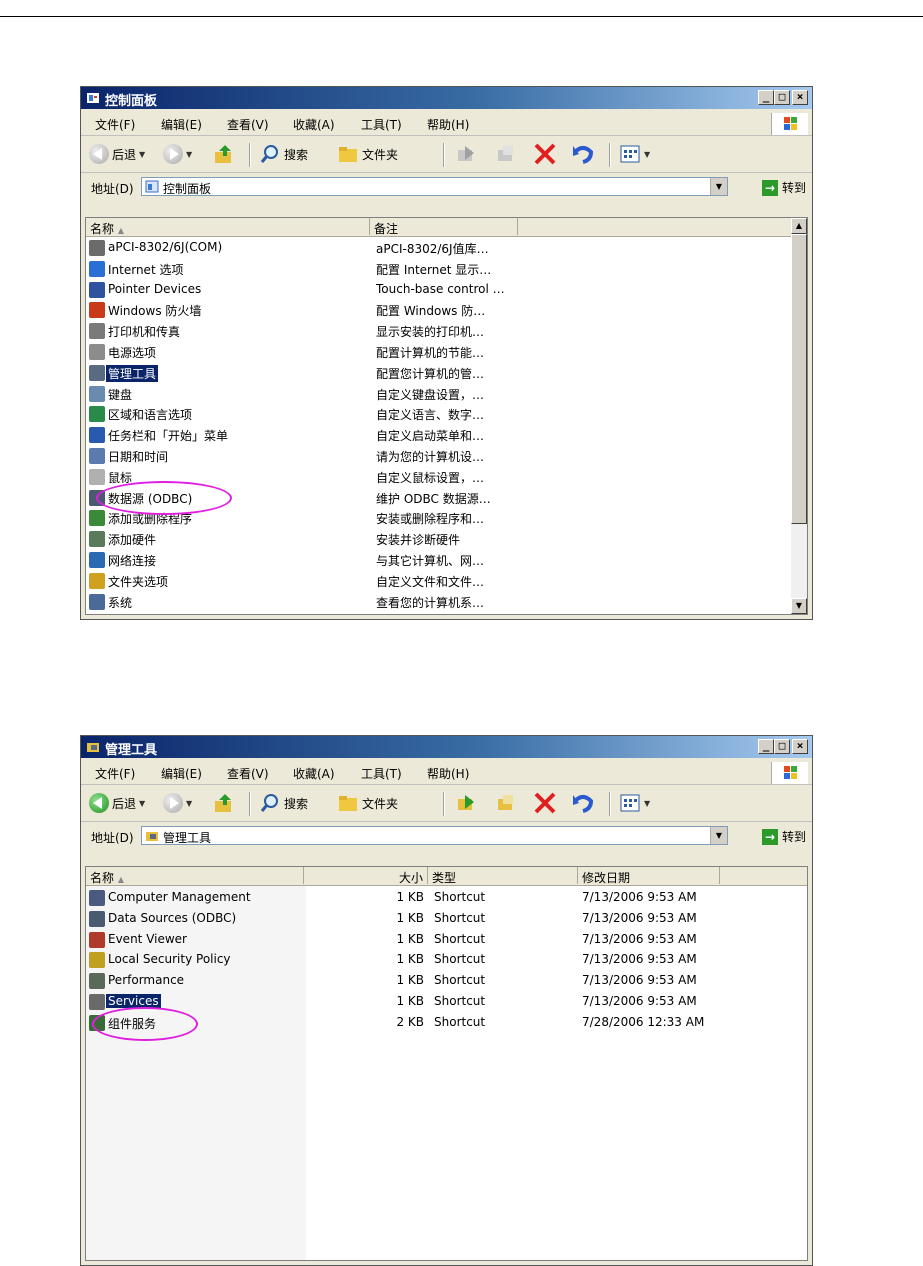  What do you see at coordinates (799, 606) in the screenshot?
I see `scroll-down-button: ▼` at bounding box center [799, 606].